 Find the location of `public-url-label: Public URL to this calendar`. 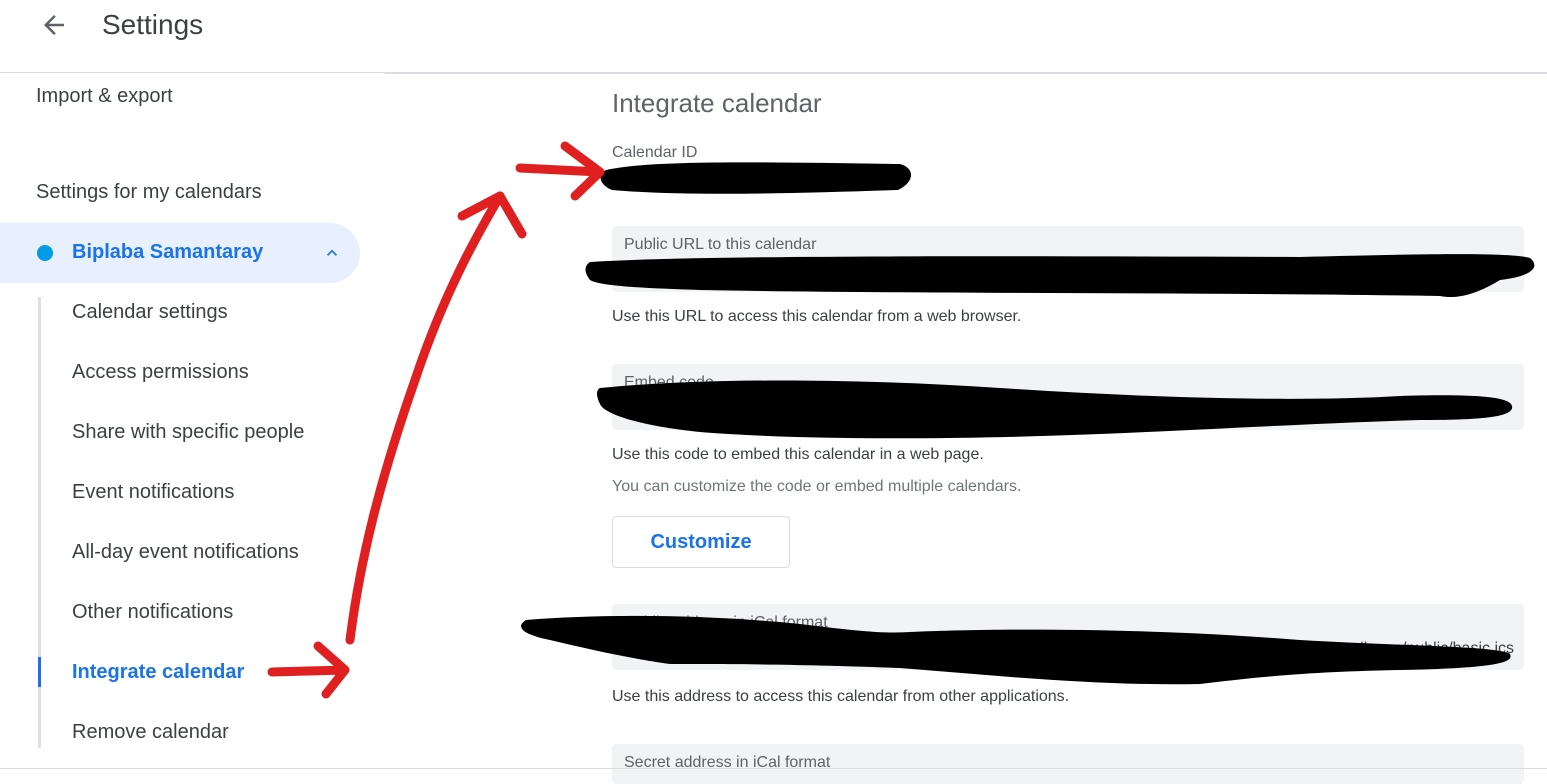

public-url-label: Public URL to this calendar is located at coordinates (720, 244).